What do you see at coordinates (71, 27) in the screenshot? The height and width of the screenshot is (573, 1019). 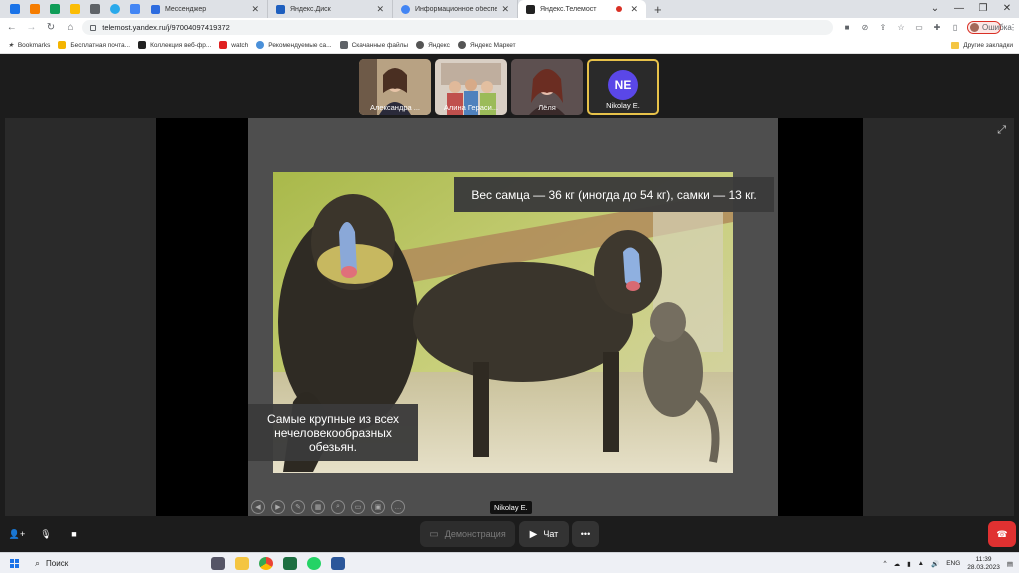 I see `home-icon: ⌂` at bounding box center [71, 27].